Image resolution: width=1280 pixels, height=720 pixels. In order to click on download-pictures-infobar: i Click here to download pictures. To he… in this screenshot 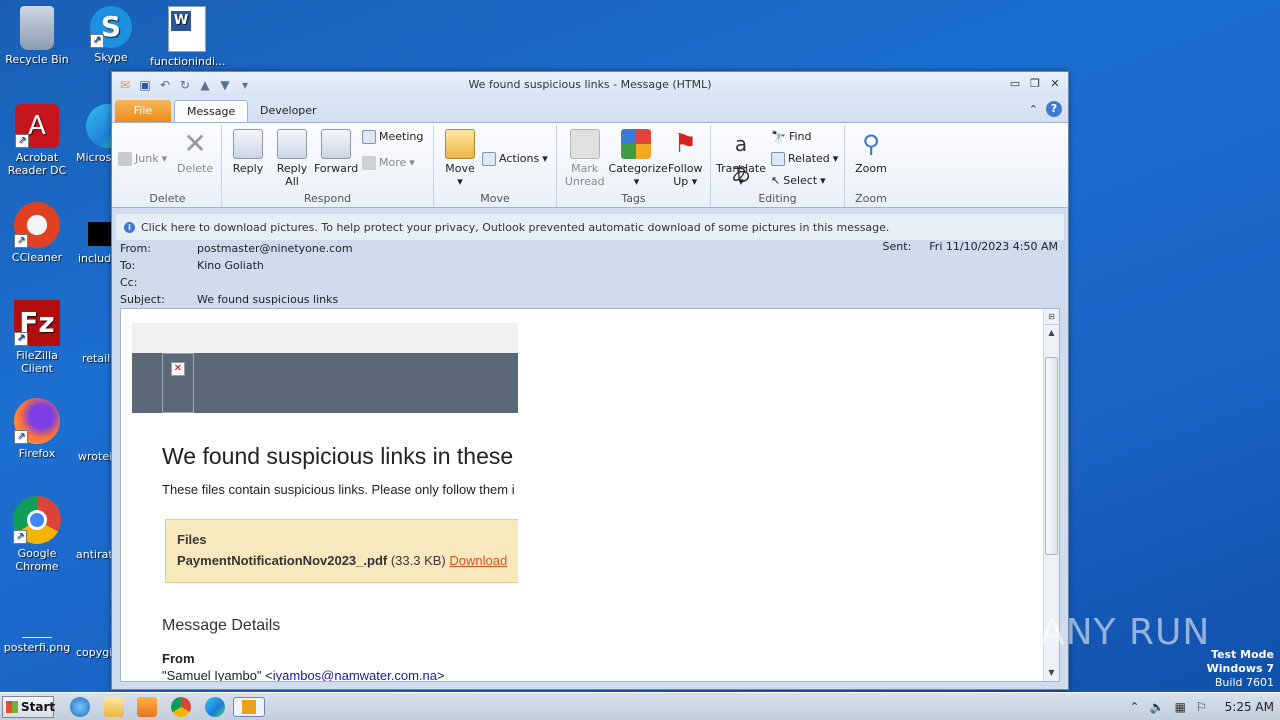, I will do `click(590, 227)`.